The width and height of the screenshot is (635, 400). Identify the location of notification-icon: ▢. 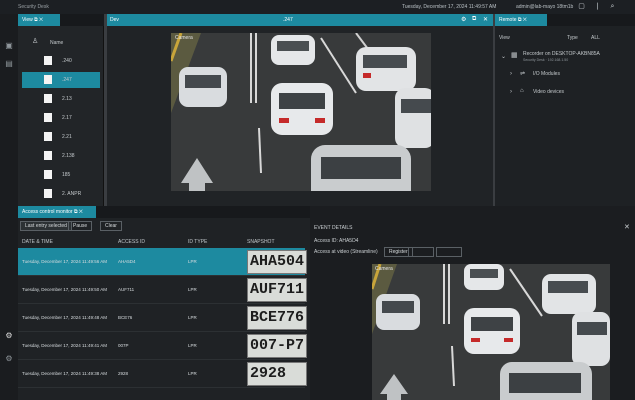
(581, 6).